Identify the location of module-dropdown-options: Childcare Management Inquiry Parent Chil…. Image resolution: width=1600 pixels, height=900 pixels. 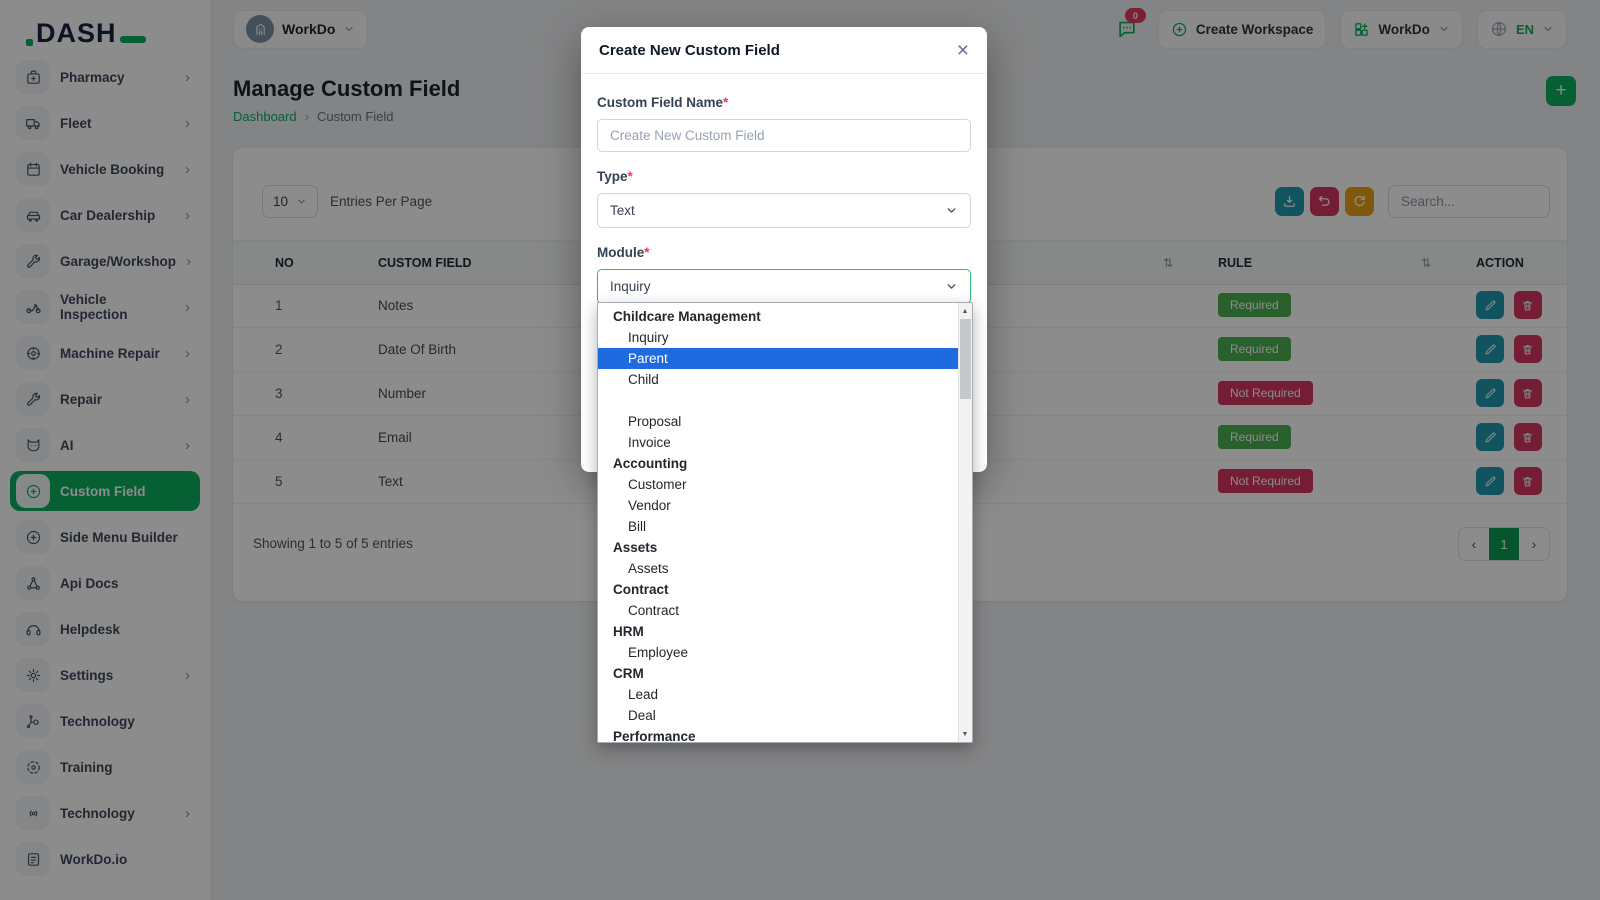
(778, 524).